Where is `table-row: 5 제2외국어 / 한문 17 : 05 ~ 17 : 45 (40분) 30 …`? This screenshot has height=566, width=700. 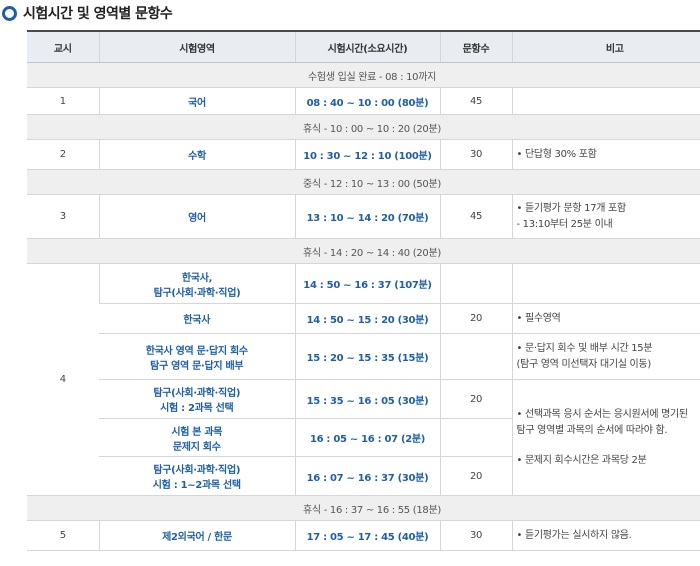
table-row: 5 제2외국어 / 한문 17 : 05 ~ 17 : 45 (40분) 30 … is located at coordinates (363, 535).